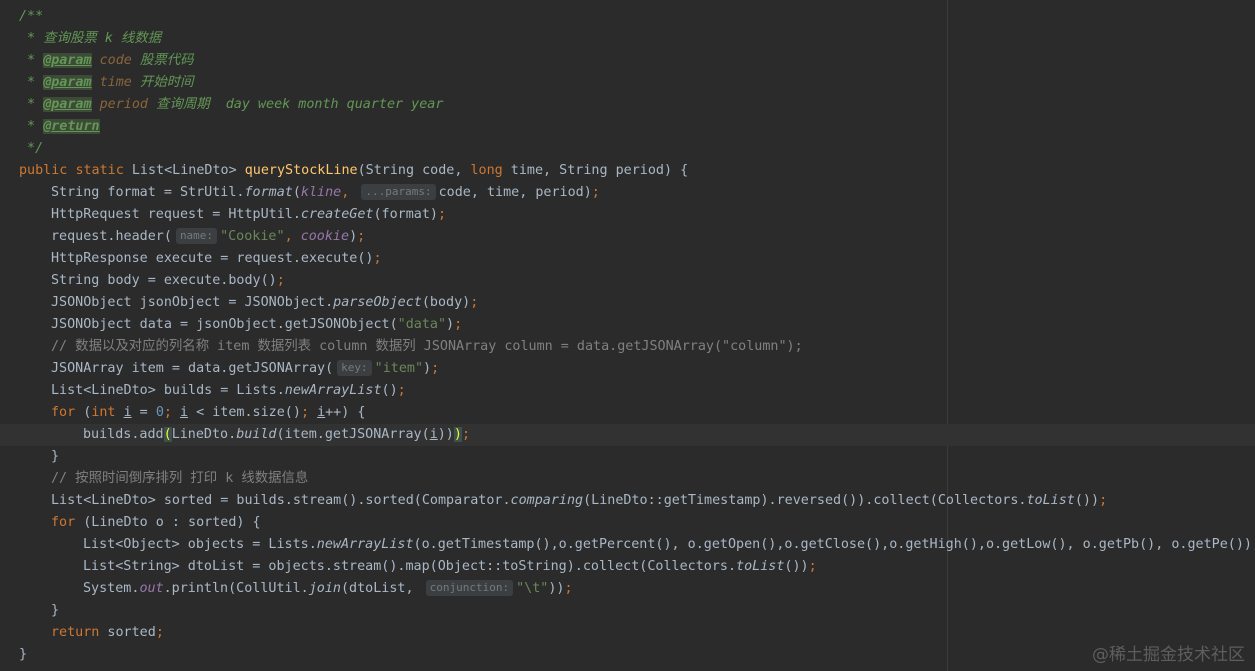 Image resolution: width=1255 pixels, height=671 pixels. Describe the element at coordinates (398, 192) in the screenshot. I see `parameter-hint: ...params:` at that location.